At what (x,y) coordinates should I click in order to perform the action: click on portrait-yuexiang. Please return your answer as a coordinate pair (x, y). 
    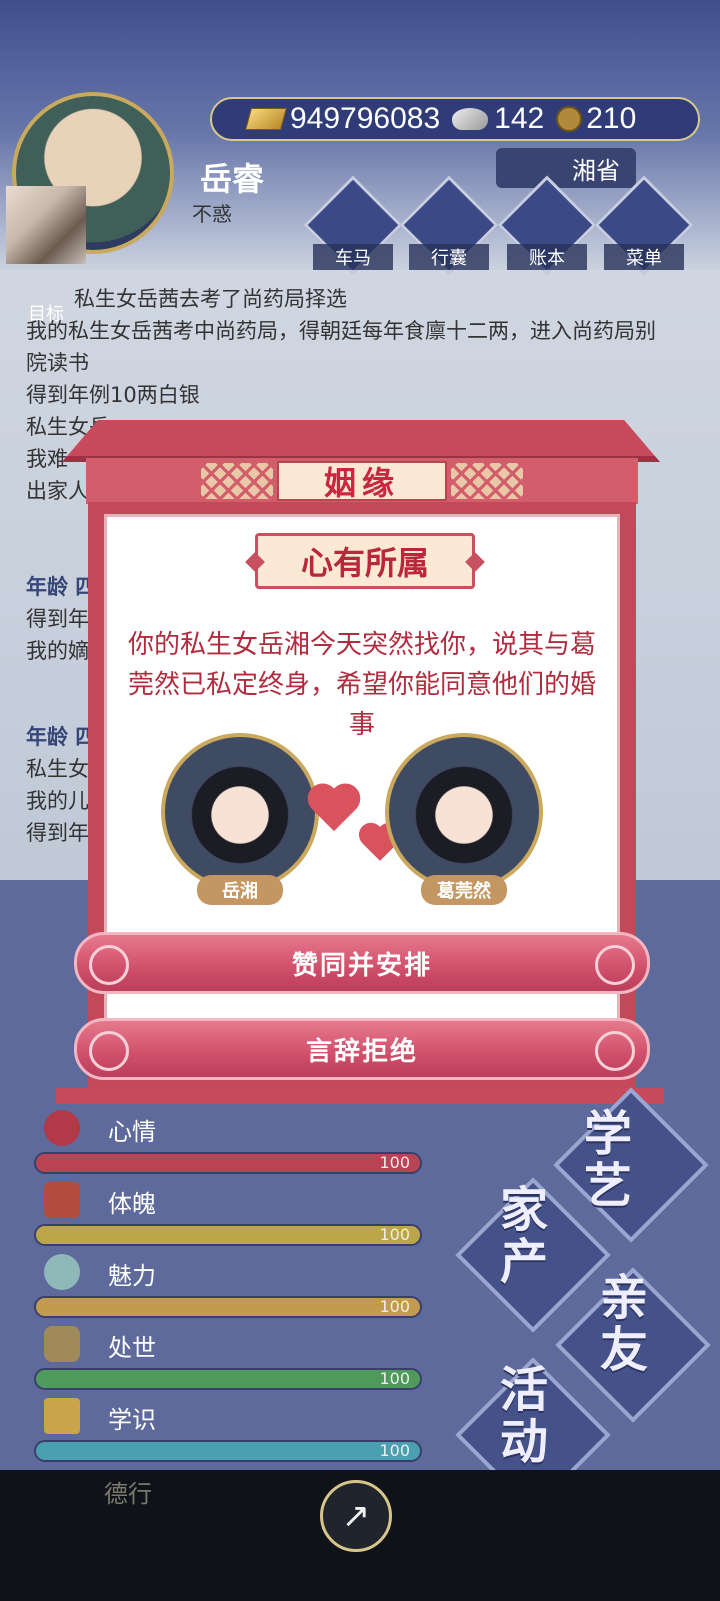
    Looking at the image, I should click on (240, 812).